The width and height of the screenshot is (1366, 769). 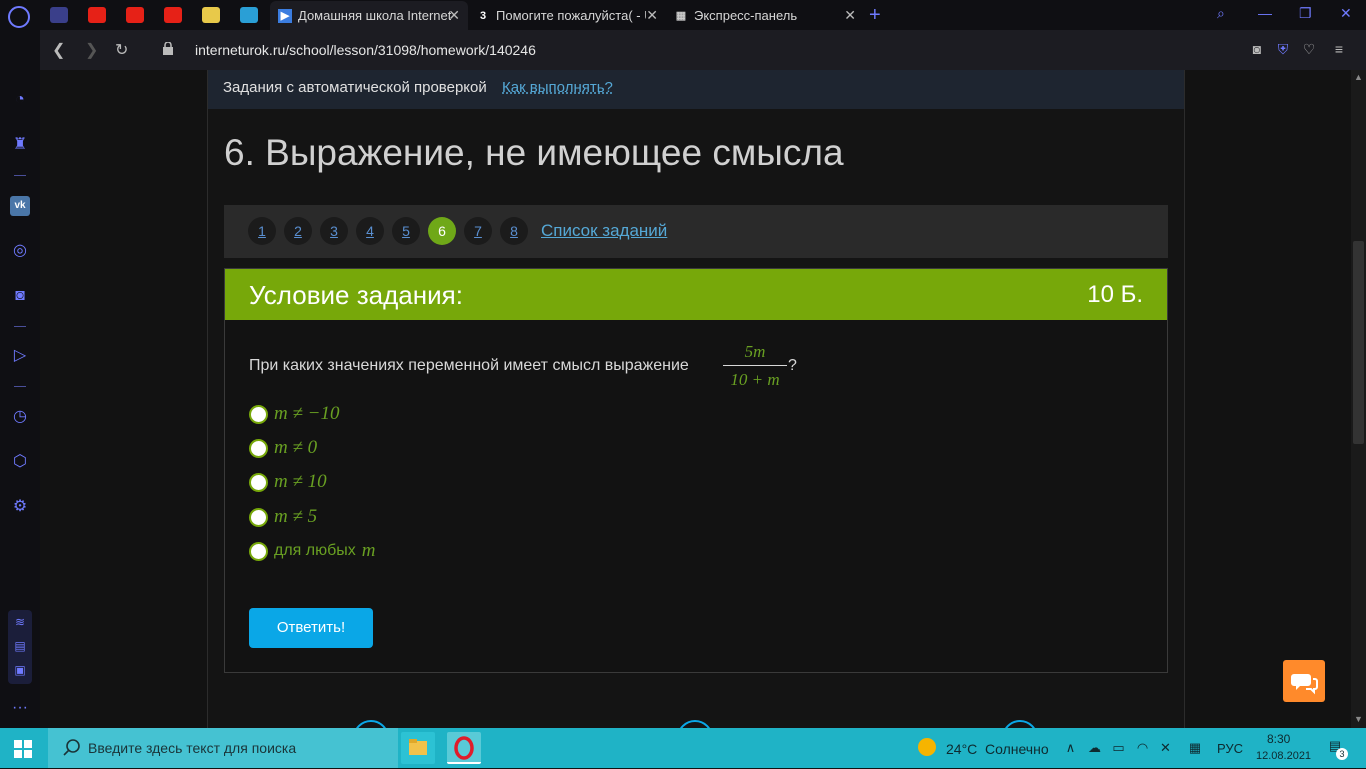 What do you see at coordinates (1257, 49) in the screenshot?
I see `camera-icon: ◙` at bounding box center [1257, 49].